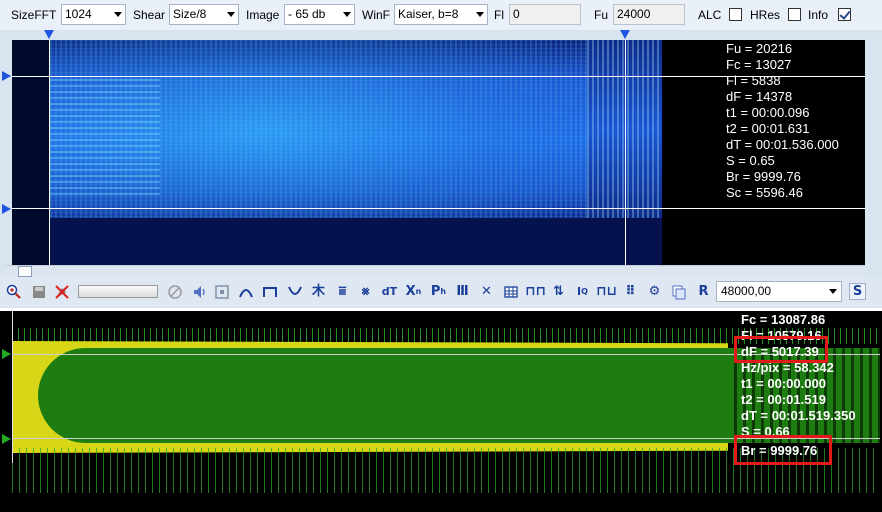 The width and height of the screenshot is (882, 512). I want to click on speaker-icon, so click(198, 291).